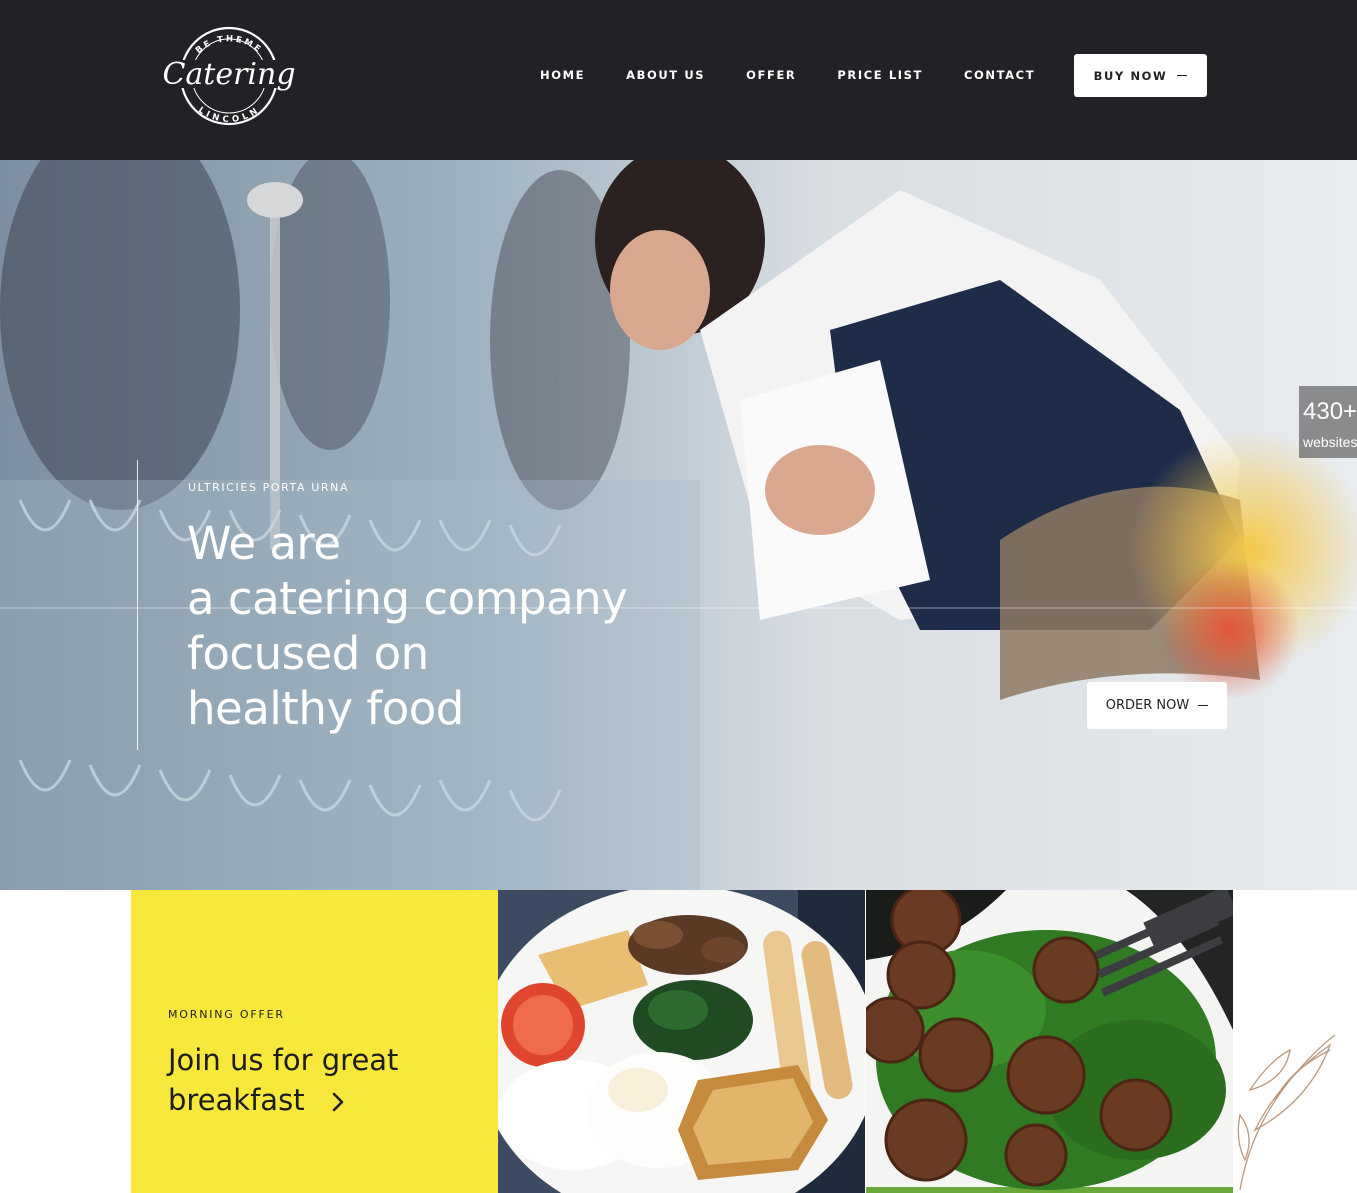 This screenshot has width=1357, height=1193. Describe the element at coordinates (226, 1014) in the screenshot. I see `offer-eyebrow: MORNING OFFER` at that location.